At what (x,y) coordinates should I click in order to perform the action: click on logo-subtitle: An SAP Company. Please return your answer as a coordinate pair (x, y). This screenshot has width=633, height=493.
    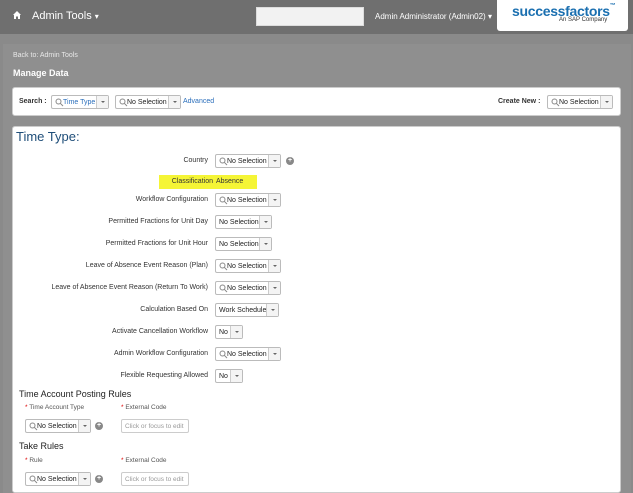
    Looking at the image, I should click on (583, 20).